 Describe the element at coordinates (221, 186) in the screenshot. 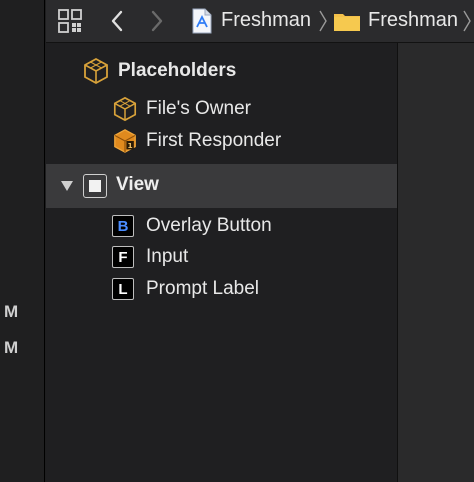

I see `outline-item-view: View` at that location.